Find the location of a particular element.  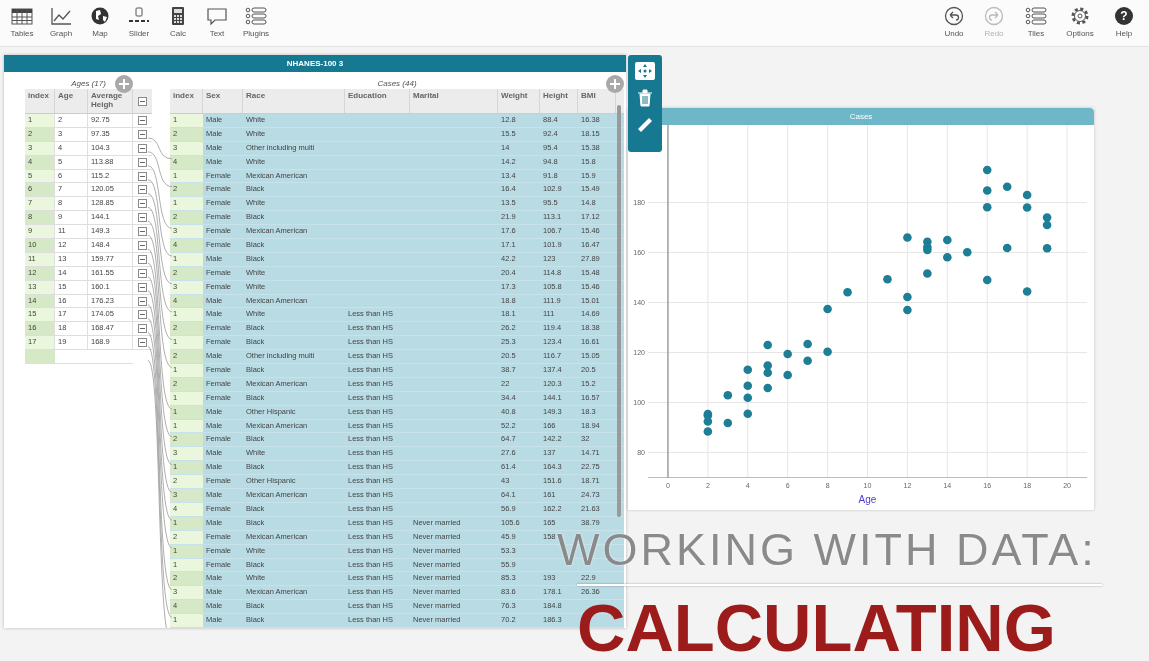

graph-button: Graph is located at coordinates (61, 22).